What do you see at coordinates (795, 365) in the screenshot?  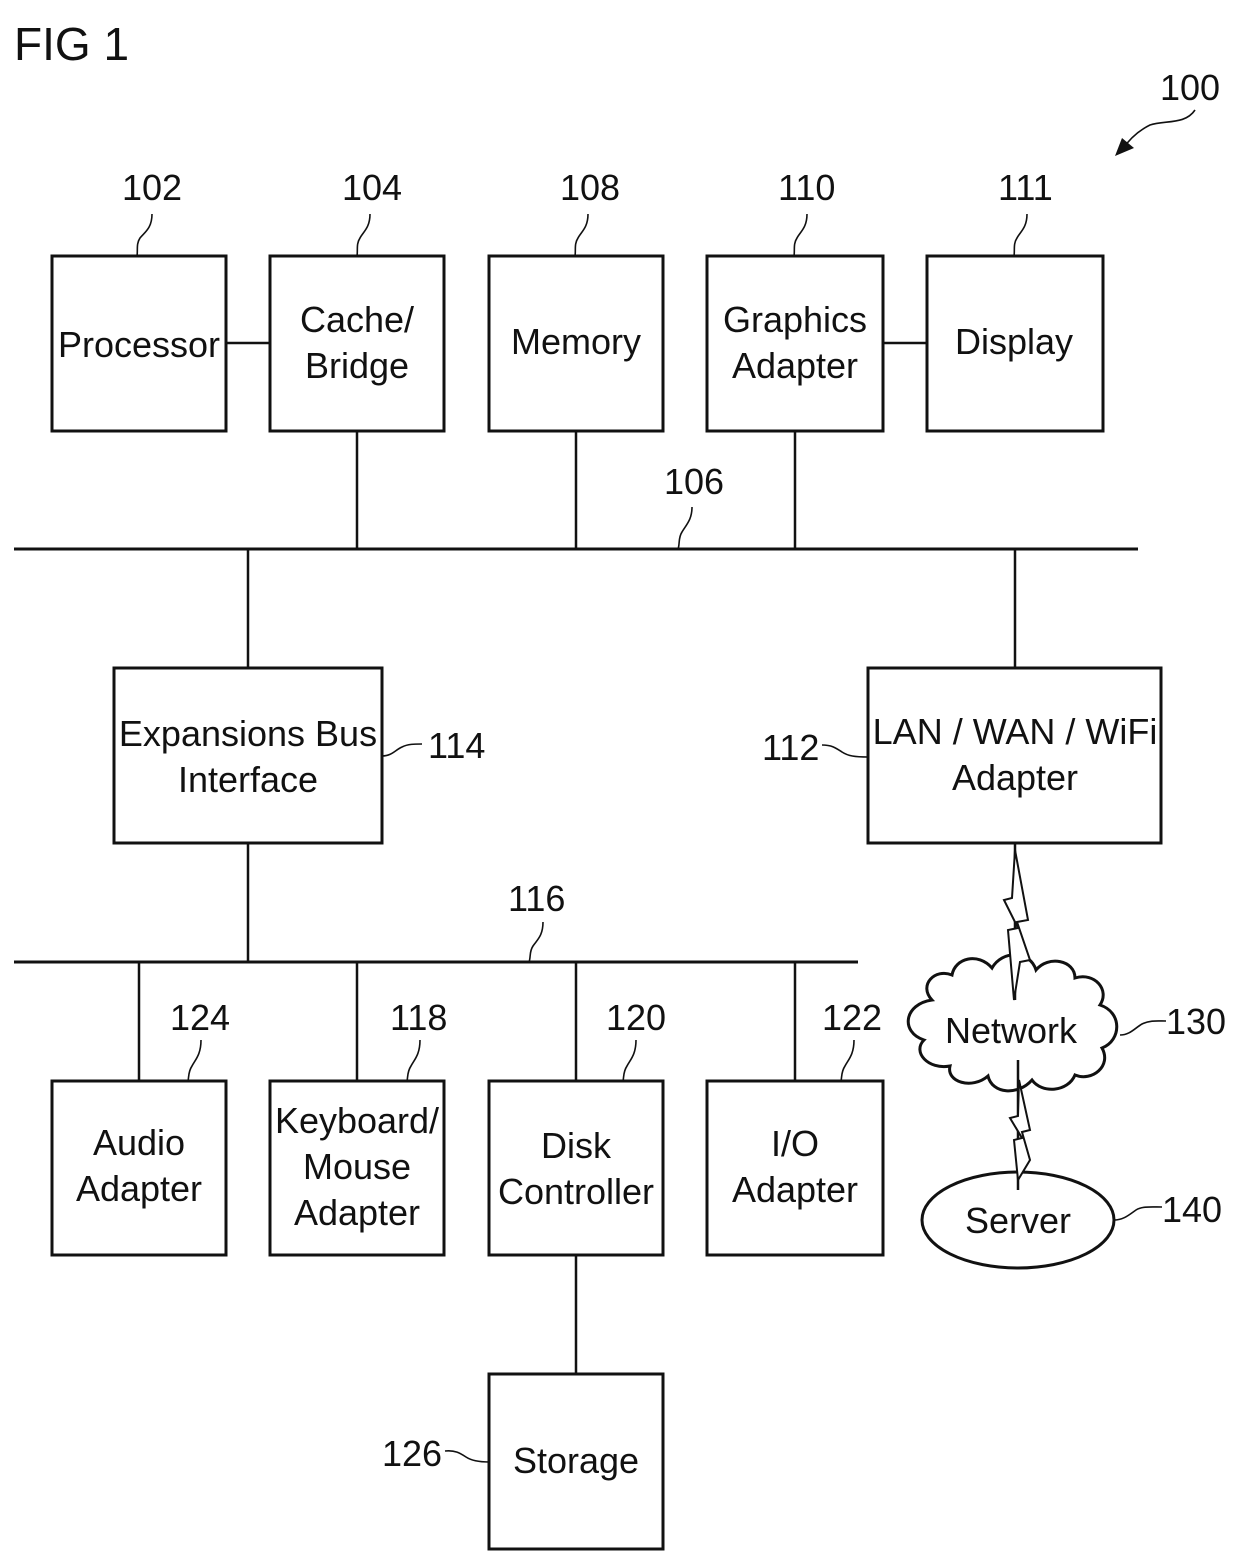 I see `graphics-adapter-label-line-2: Adapter` at bounding box center [795, 365].